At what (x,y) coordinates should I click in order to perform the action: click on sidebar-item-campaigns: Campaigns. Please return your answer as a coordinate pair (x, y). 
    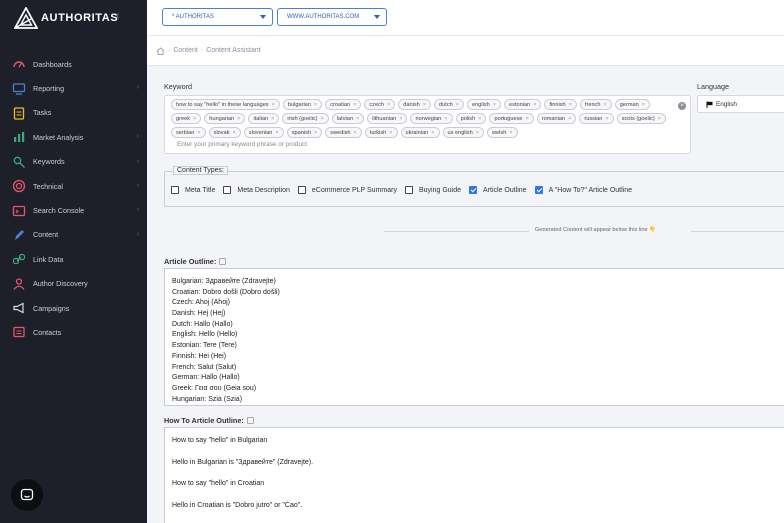
    Looking at the image, I should click on (73, 308).